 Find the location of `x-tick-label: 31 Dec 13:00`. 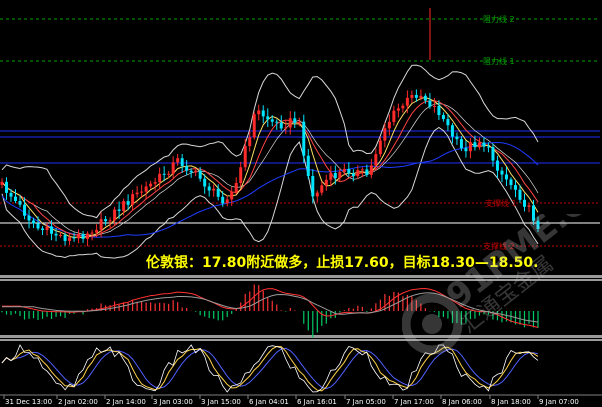

x-tick-label: 31 Dec 13:00 is located at coordinates (28, 402).